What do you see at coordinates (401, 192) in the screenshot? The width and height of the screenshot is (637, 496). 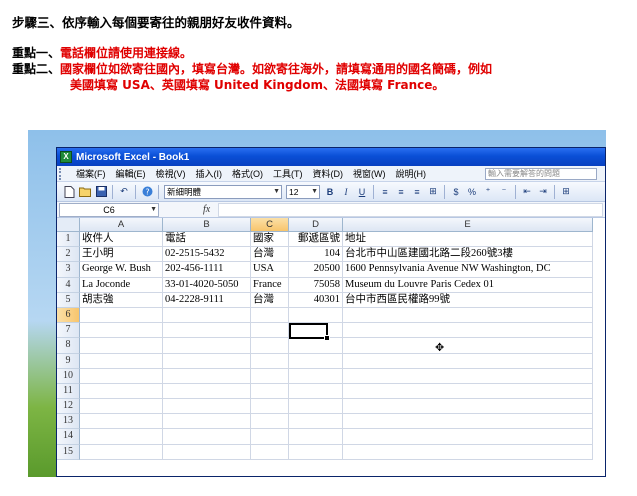 I see `align-center-icon: ≡` at bounding box center [401, 192].